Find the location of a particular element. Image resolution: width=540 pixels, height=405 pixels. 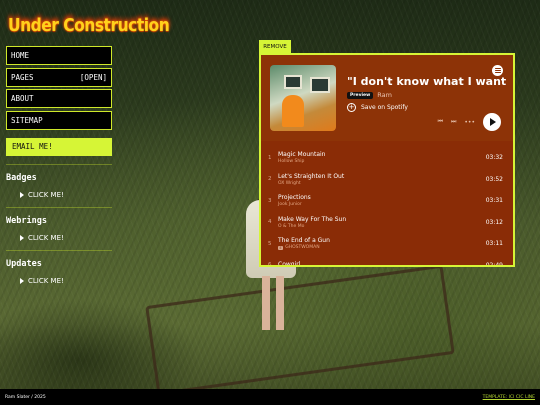

webrings-link: CLICK ME! is located at coordinates (59, 238).